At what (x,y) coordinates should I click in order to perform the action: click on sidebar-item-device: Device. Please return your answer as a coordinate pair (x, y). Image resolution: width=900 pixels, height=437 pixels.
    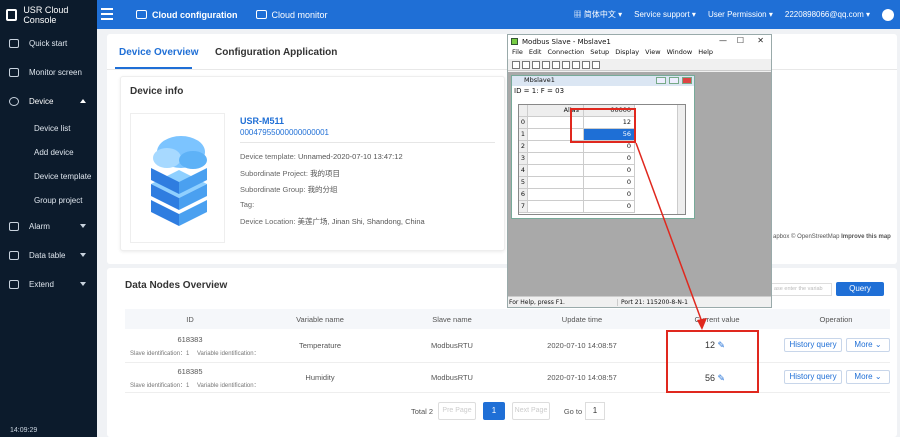
    Looking at the image, I should click on (48, 101).